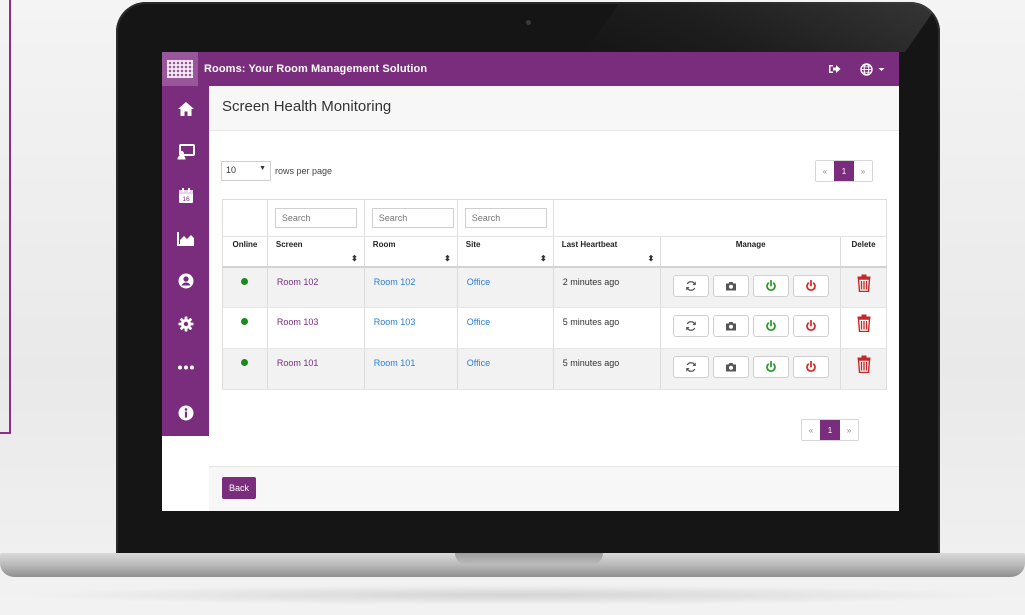 The image size is (1025, 615). Describe the element at coordinates (185, 324) in the screenshot. I see `sidebar-item-settings` at that location.